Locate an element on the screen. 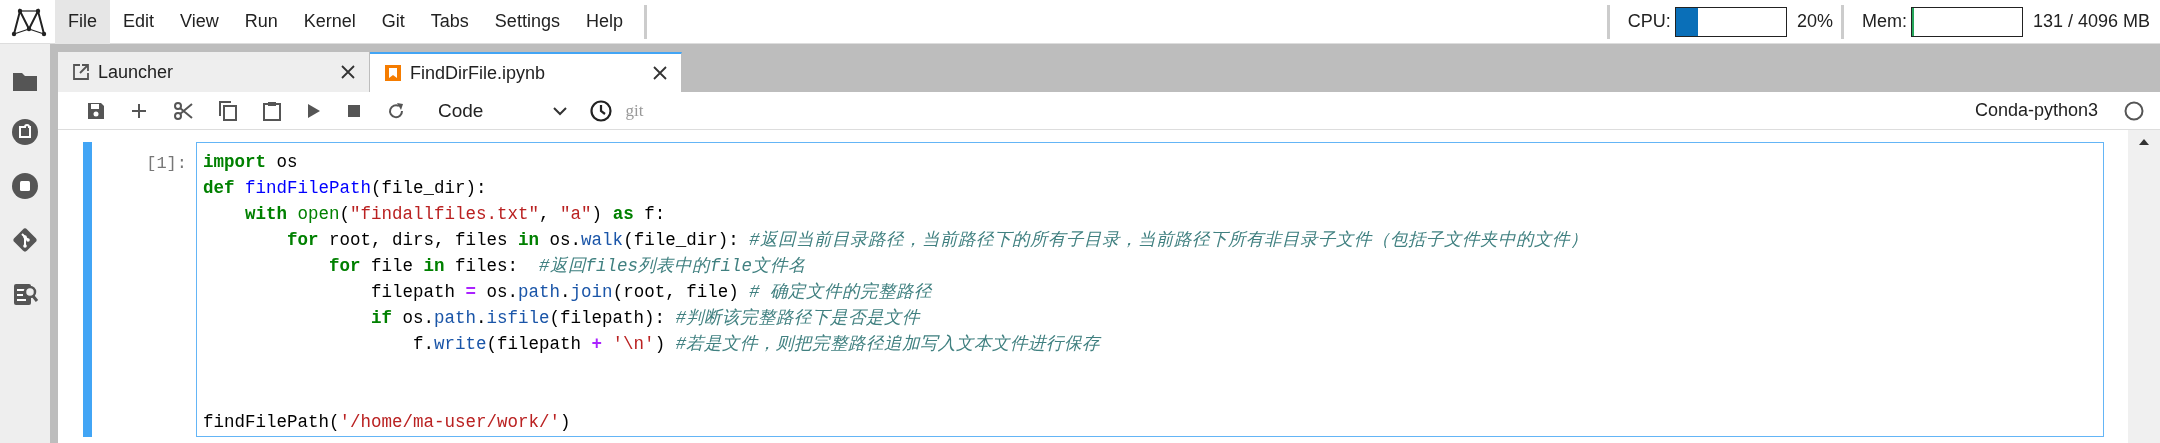 The height and width of the screenshot is (443, 2160). menu-item: File is located at coordinates (82, 22).